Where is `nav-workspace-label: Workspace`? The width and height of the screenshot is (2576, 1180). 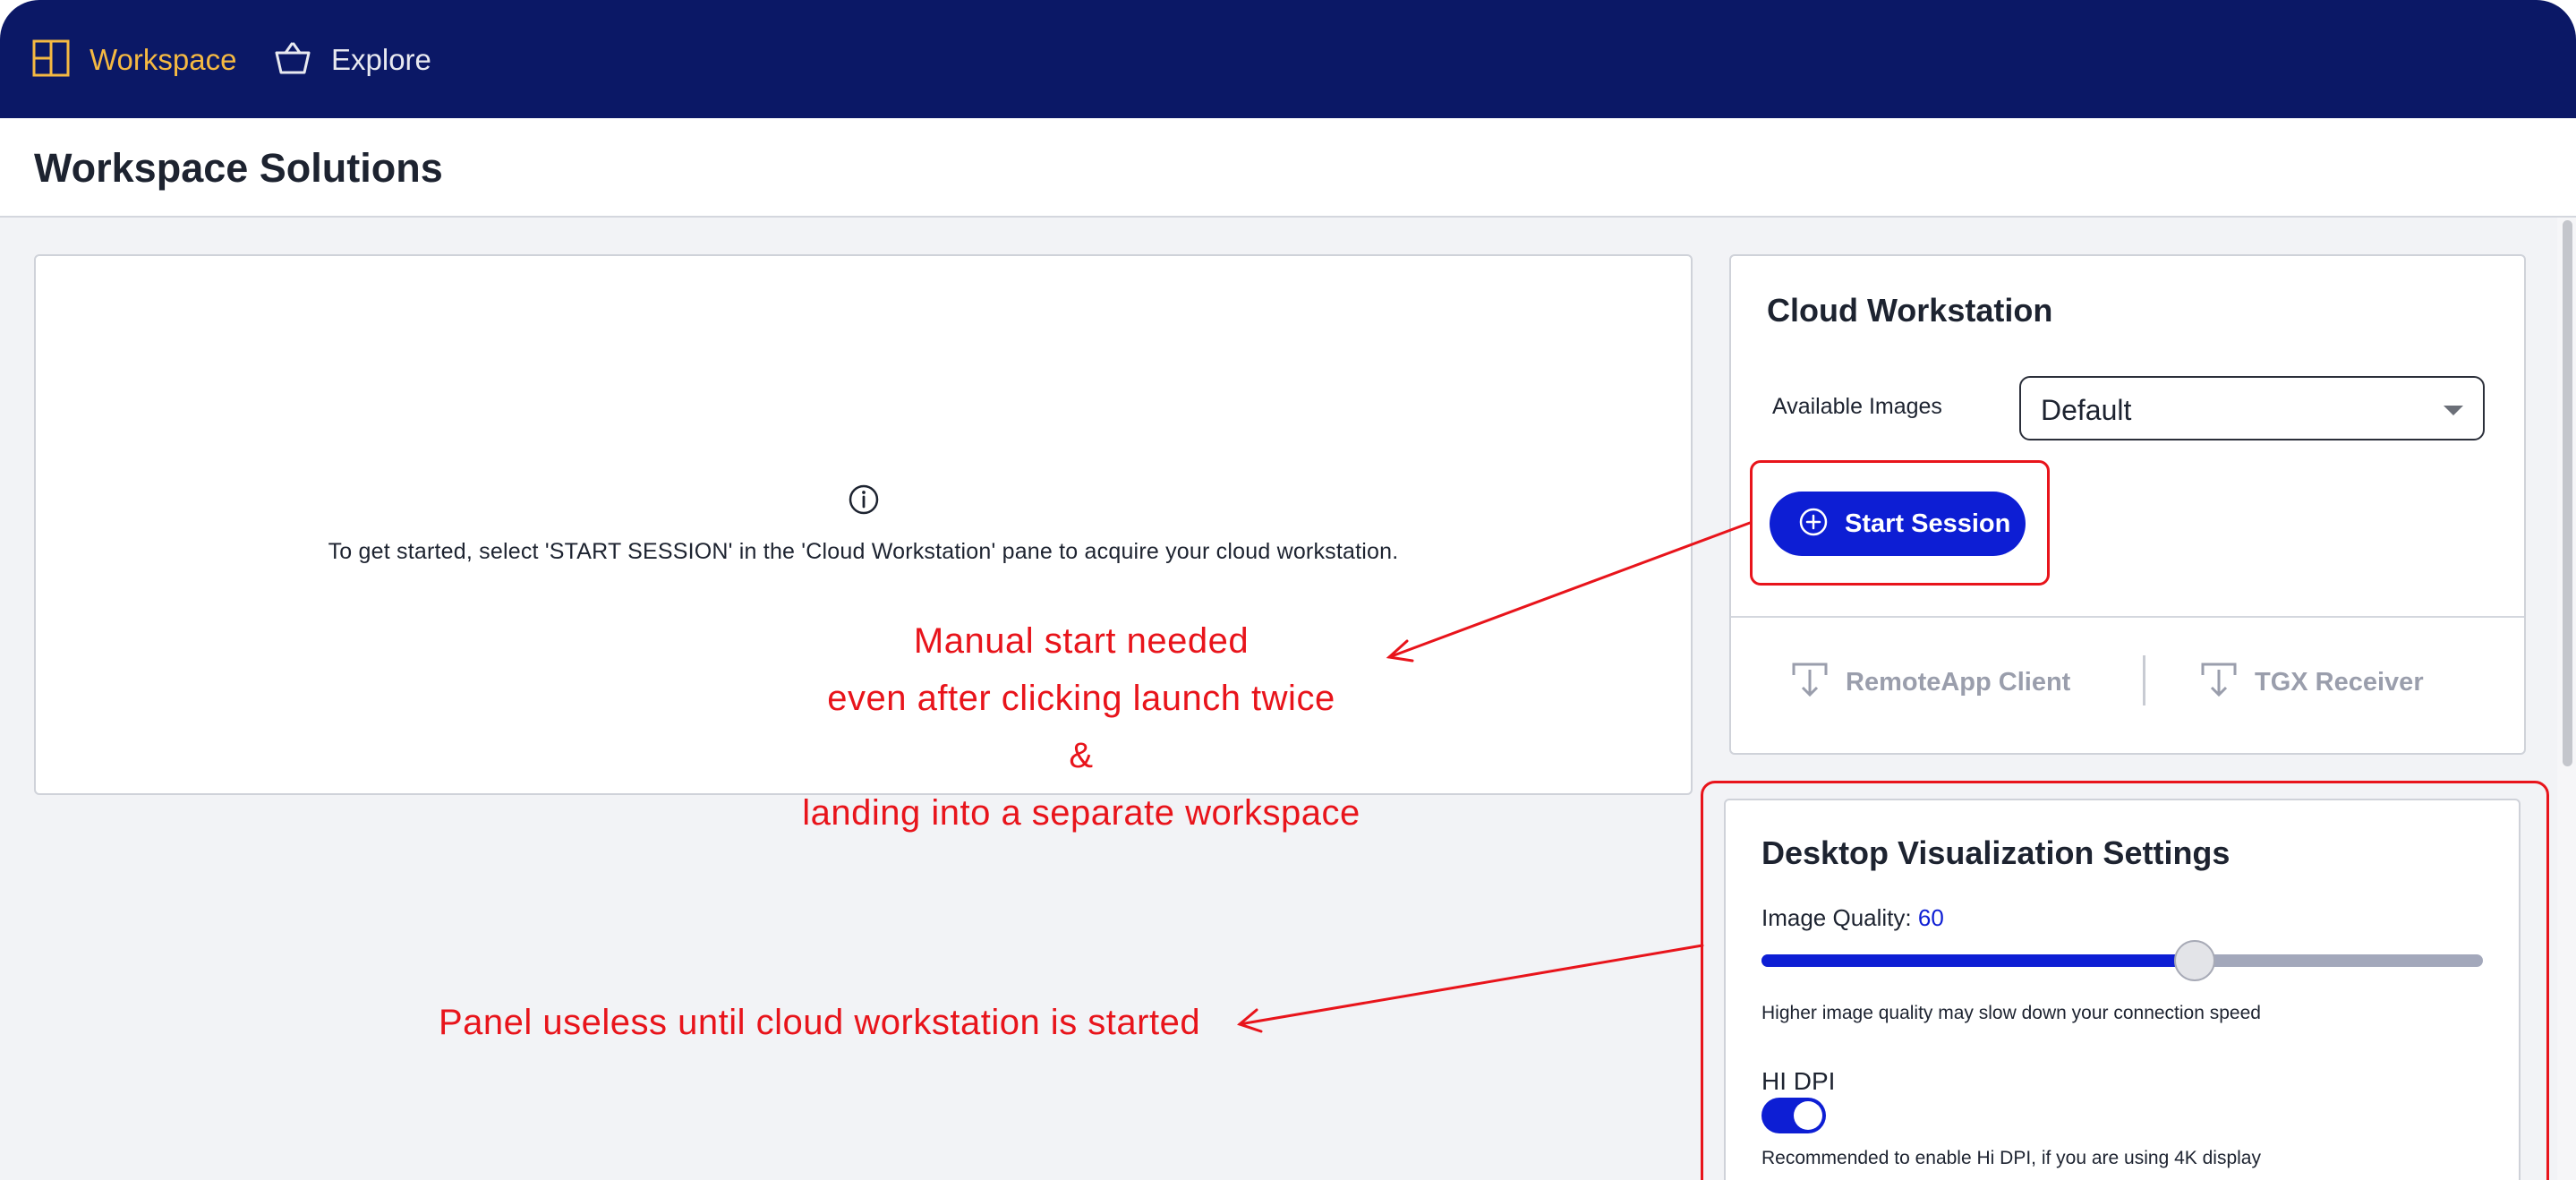 nav-workspace-label: Workspace is located at coordinates (163, 59).